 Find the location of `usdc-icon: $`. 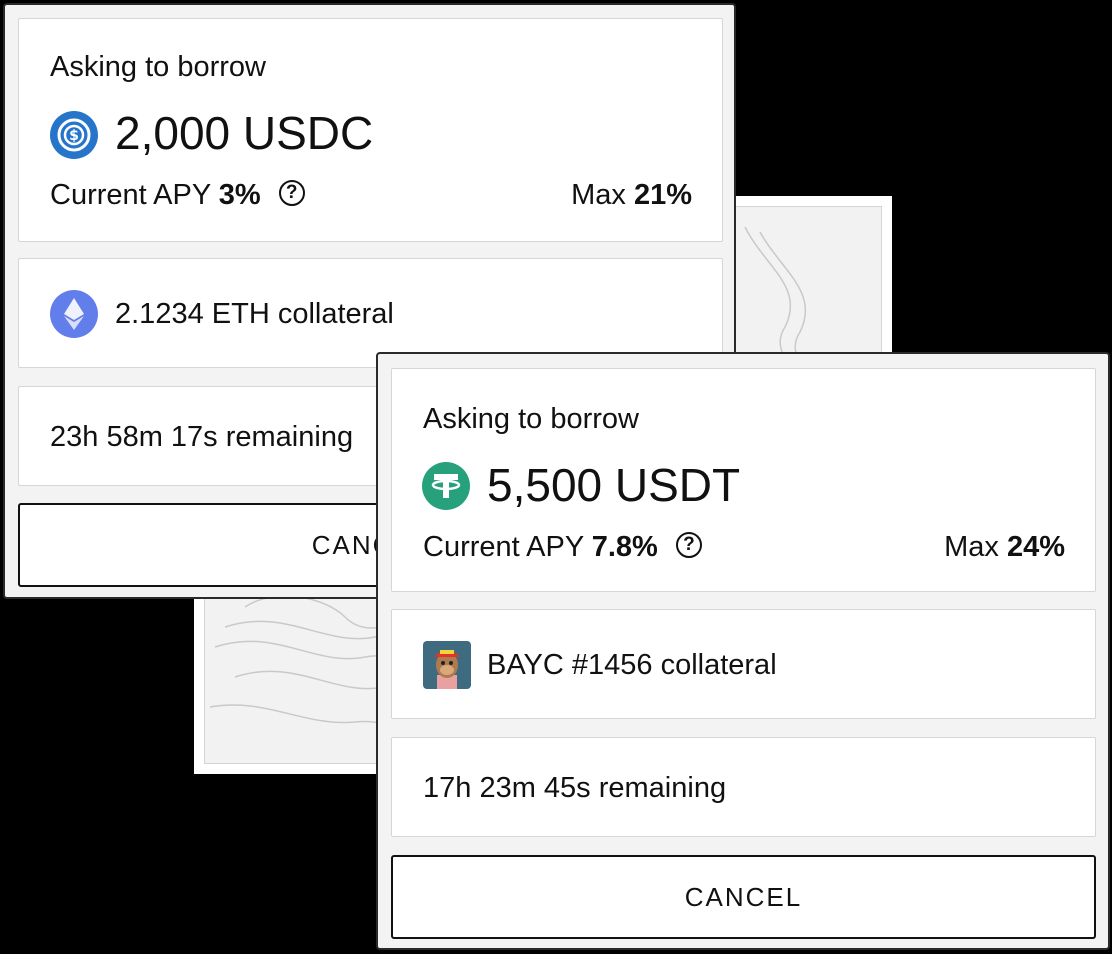

usdc-icon: $ is located at coordinates (74, 135).